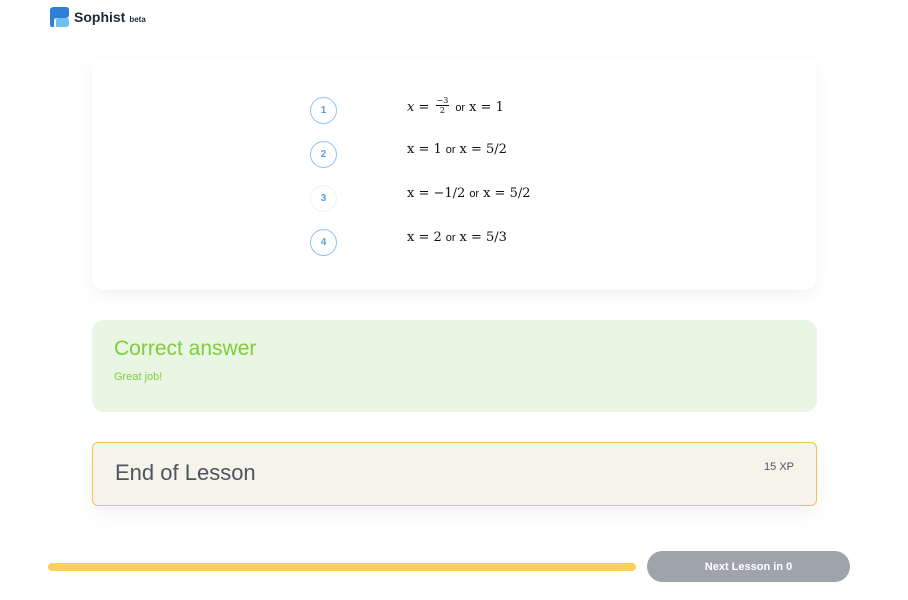  What do you see at coordinates (59, 17) in the screenshot?
I see `sophist-logo-icon` at bounding box center [59, 17].